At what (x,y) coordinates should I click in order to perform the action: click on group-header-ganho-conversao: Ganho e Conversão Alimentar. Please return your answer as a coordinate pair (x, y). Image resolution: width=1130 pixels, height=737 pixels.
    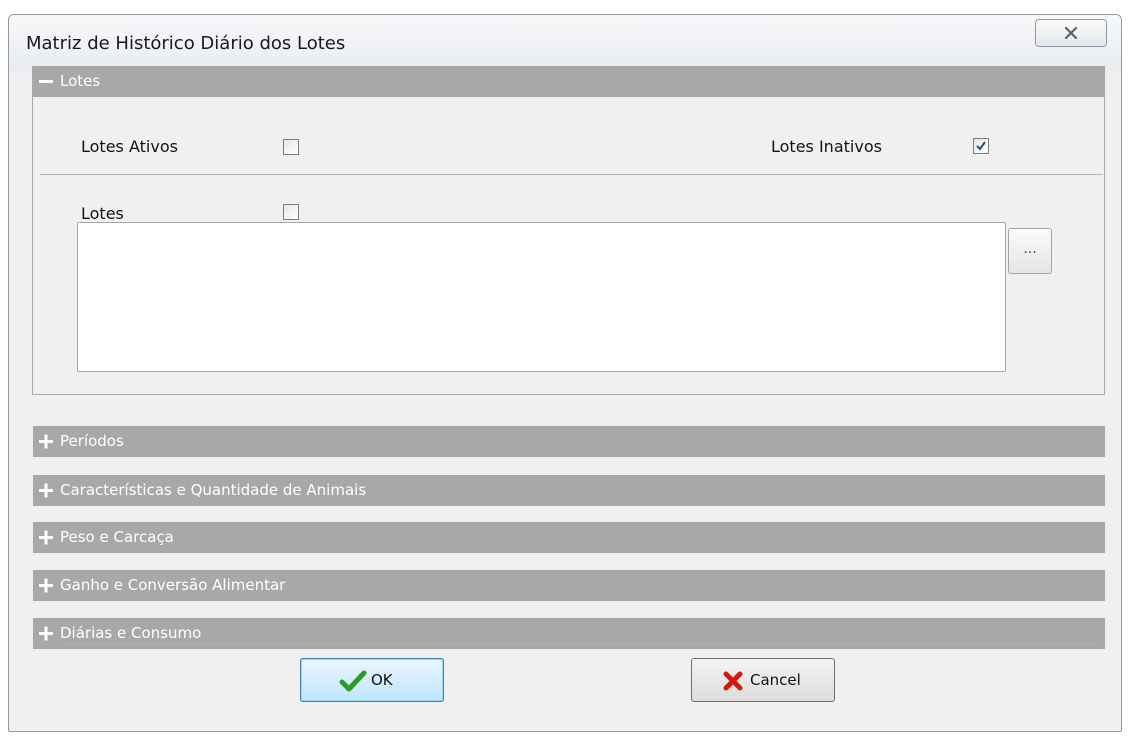
    Looking at the image, I should click on (569, 585).